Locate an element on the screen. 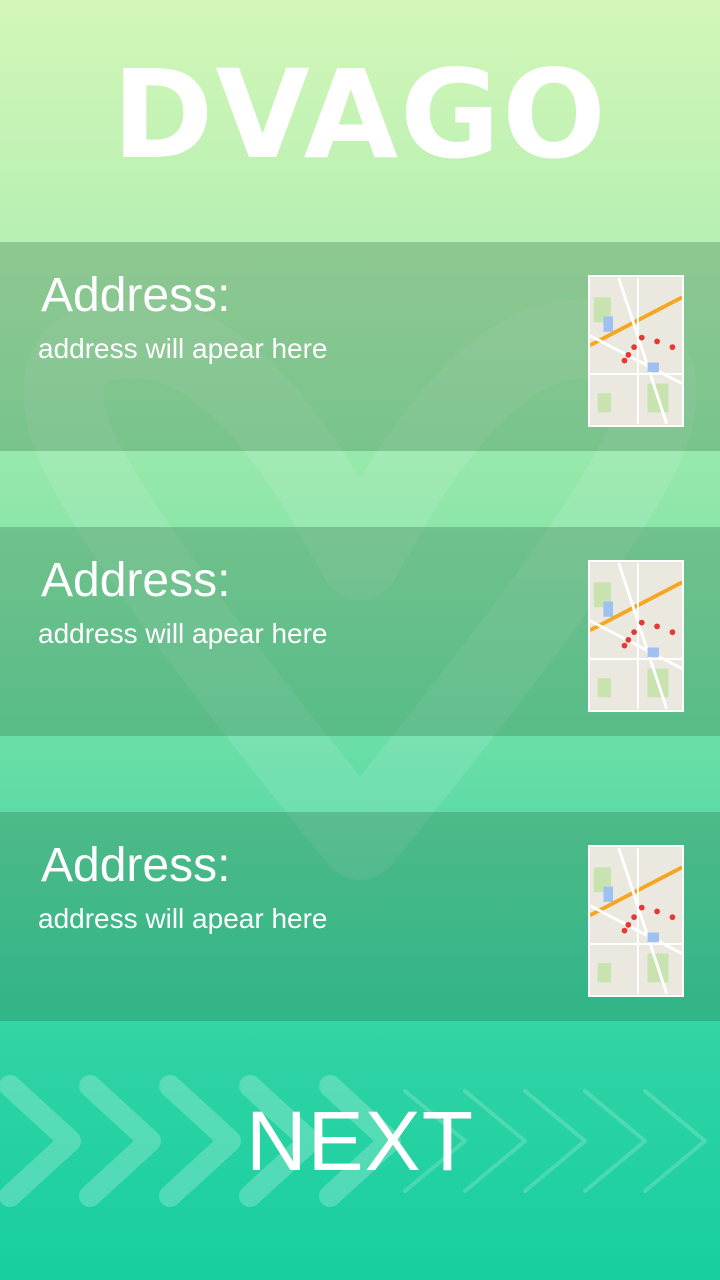  next-button-label: NEXT is located at coordinates (360, 1140).